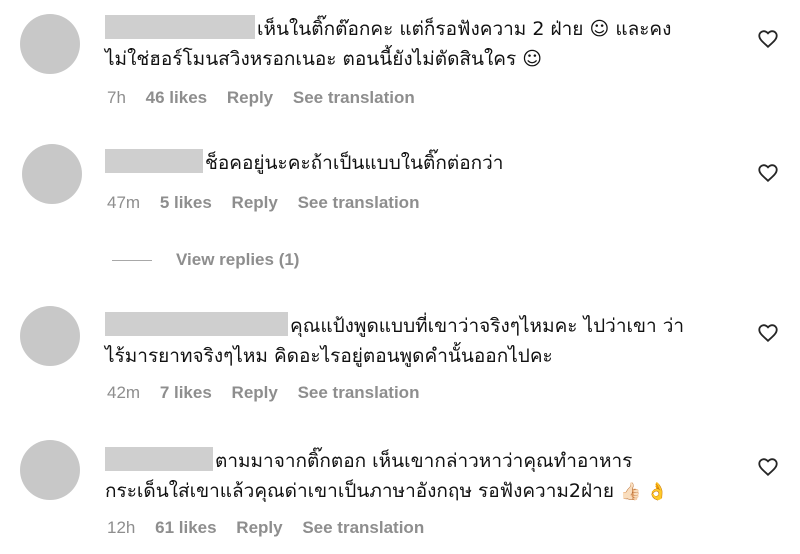 The height and width of the screenshot is (554, 800). What do you see at coordinates (116, 97) in the screenshot?
I see `comment-time: 7h` at bounding box center [116, 97].